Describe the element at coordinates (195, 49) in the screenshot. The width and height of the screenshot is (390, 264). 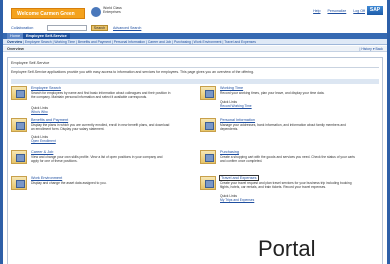
I see `page-title: Overview` at that location.